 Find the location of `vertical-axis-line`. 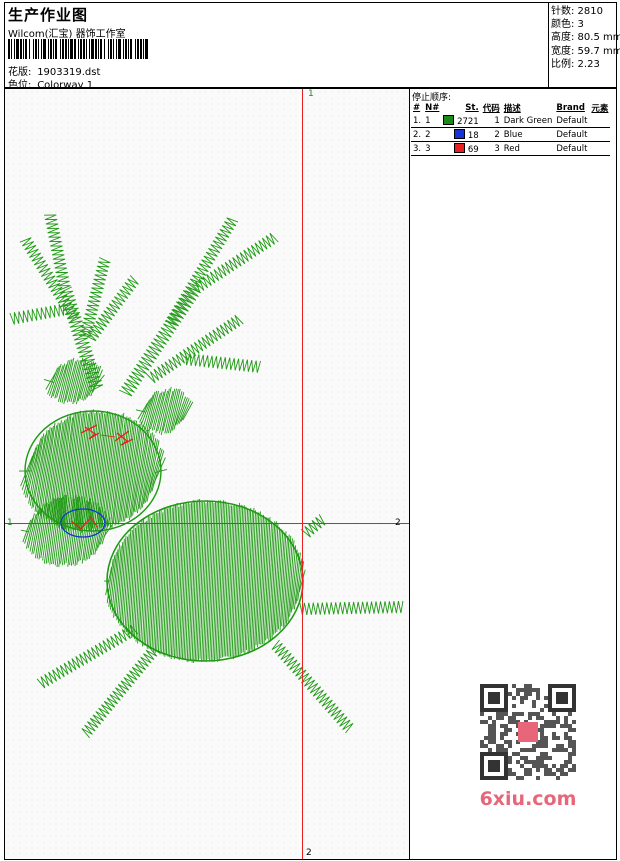

vertical-axis-line is located at coordinates (302, 474).